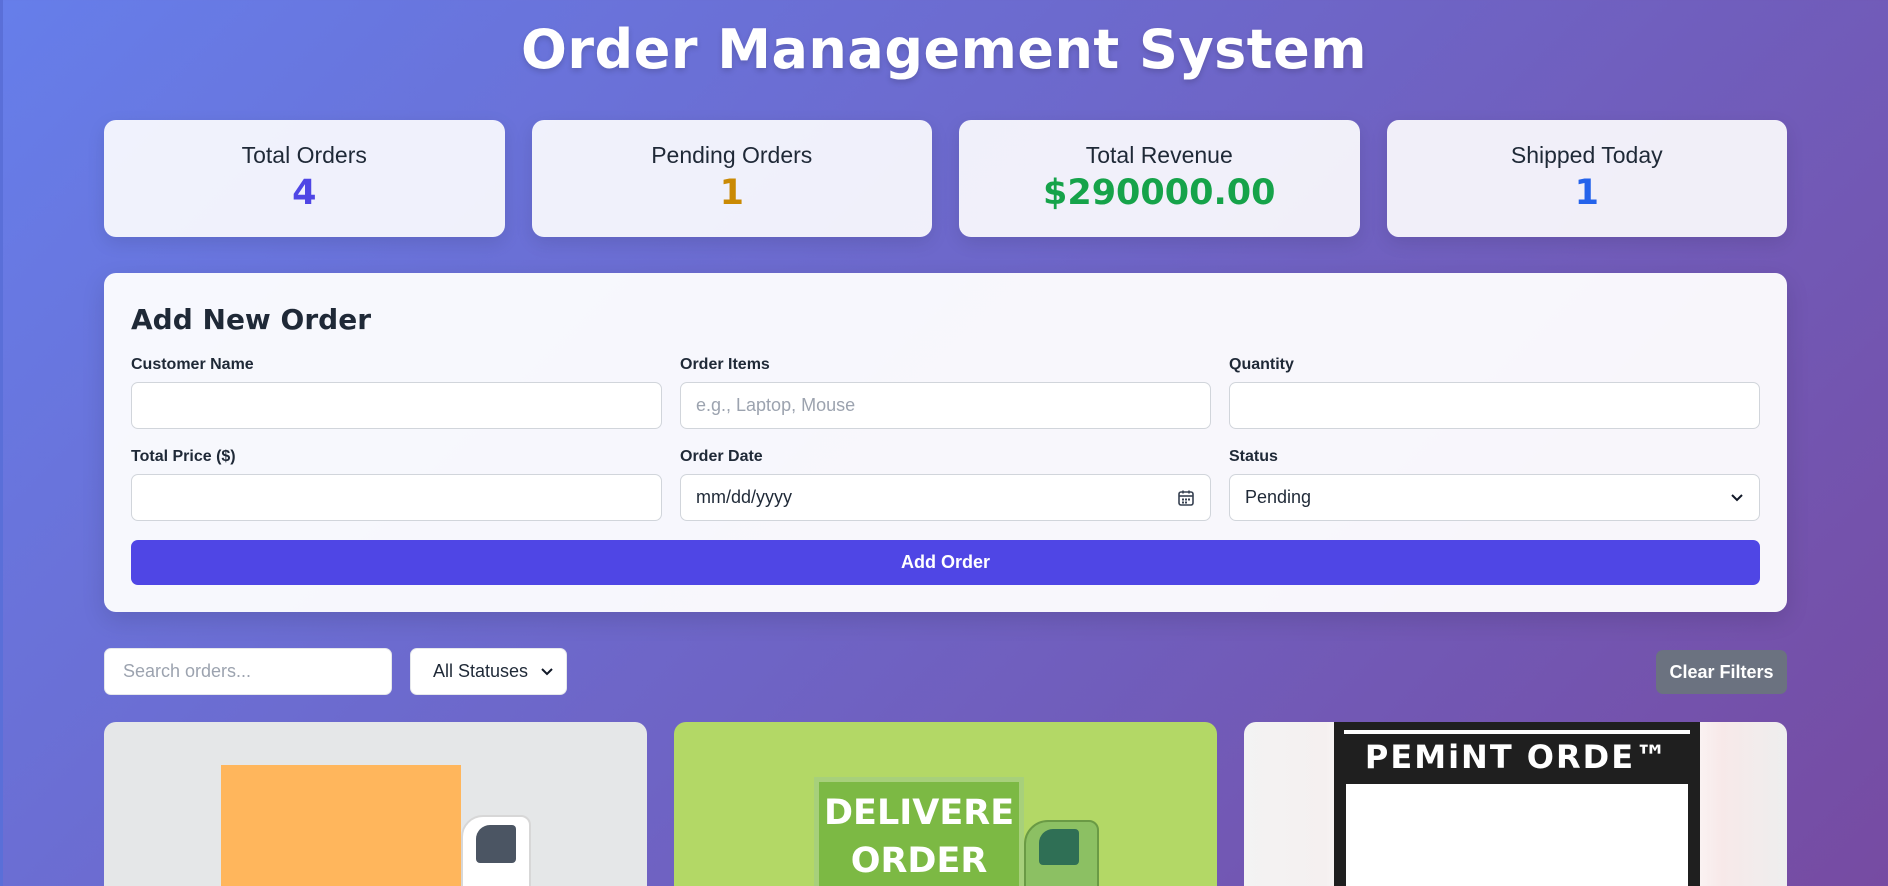 This screenshot has height=886, width=1888. Describe the element at coordinates (1517, 835) in the screenshot. I see `sign-panel` at that location.